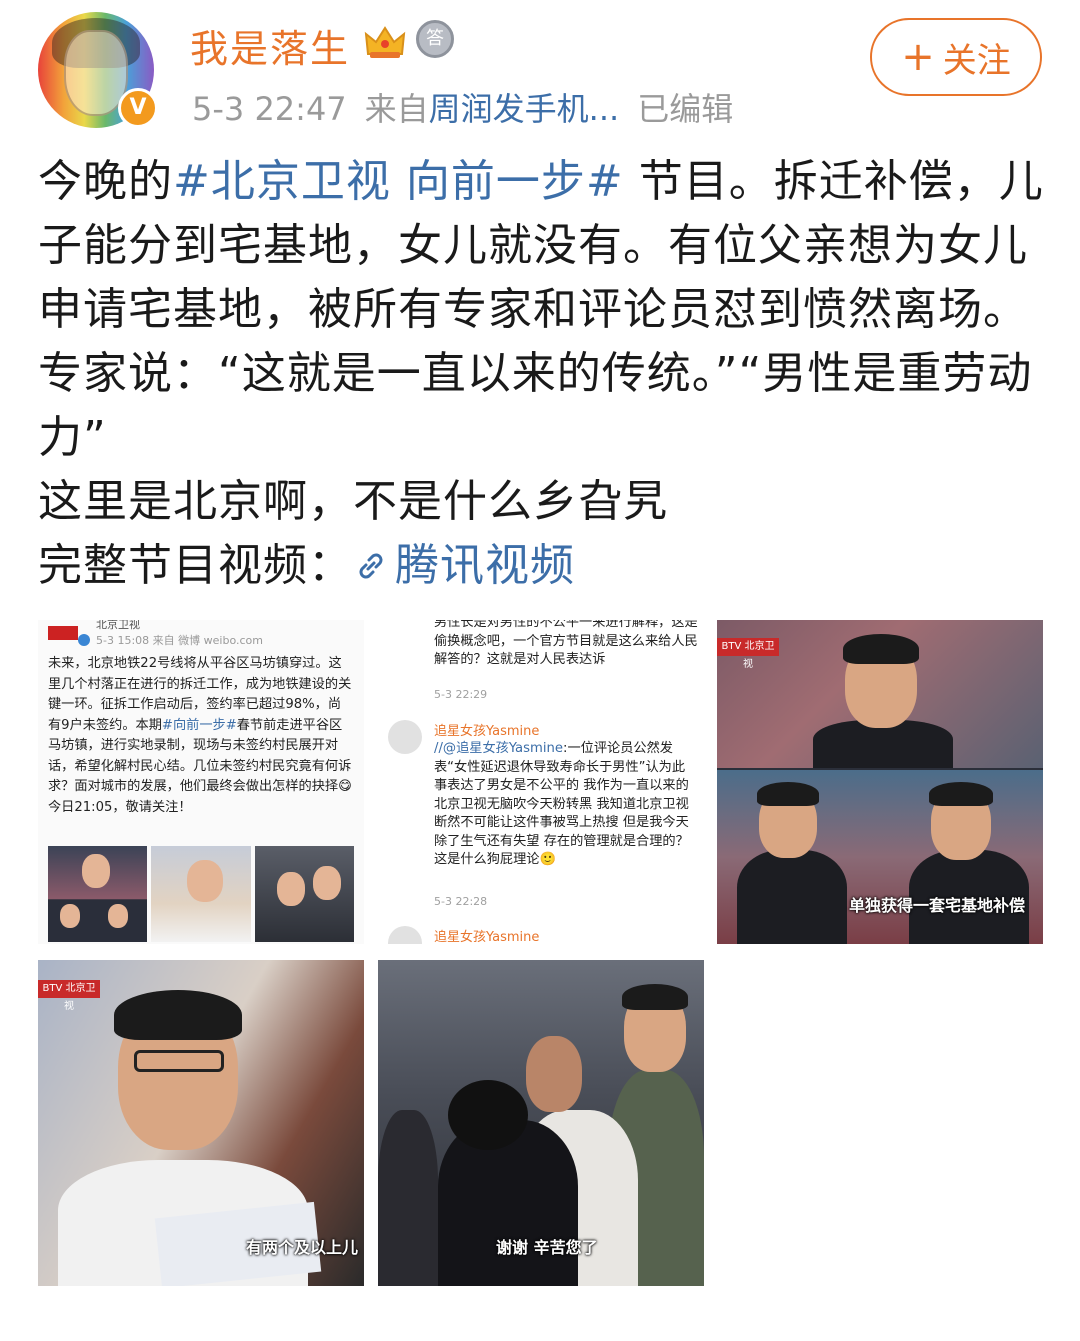  I want to click on video-caption: 谢谢 辛苦您了, so click(547, 1247).